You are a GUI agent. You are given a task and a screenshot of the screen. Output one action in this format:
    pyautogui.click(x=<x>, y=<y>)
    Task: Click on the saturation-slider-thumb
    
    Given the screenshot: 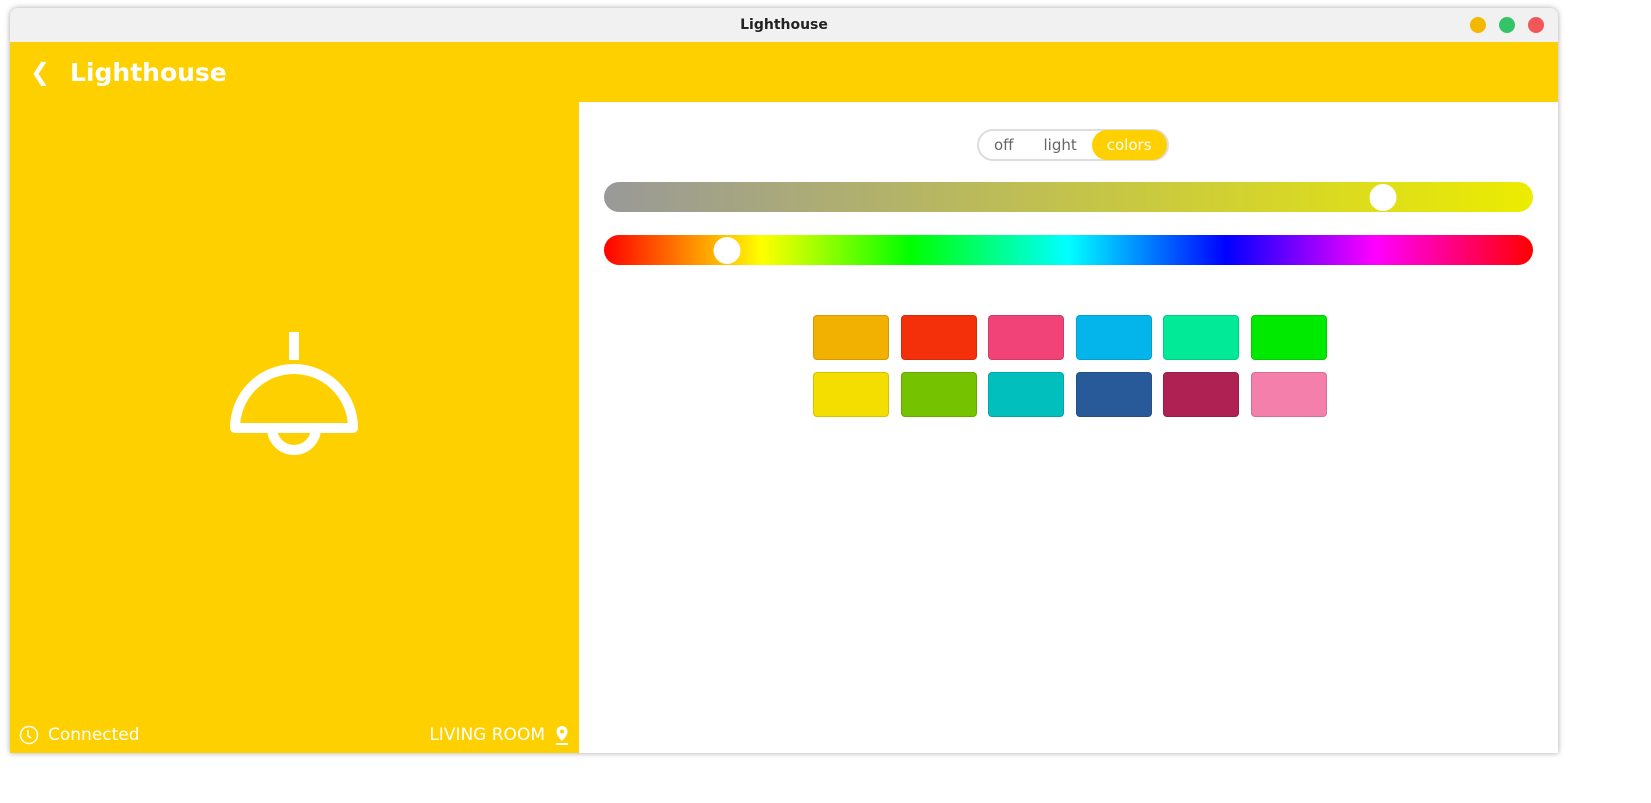 What is the action you would take?
    pyautogui.click(x=1383, y=197)
    